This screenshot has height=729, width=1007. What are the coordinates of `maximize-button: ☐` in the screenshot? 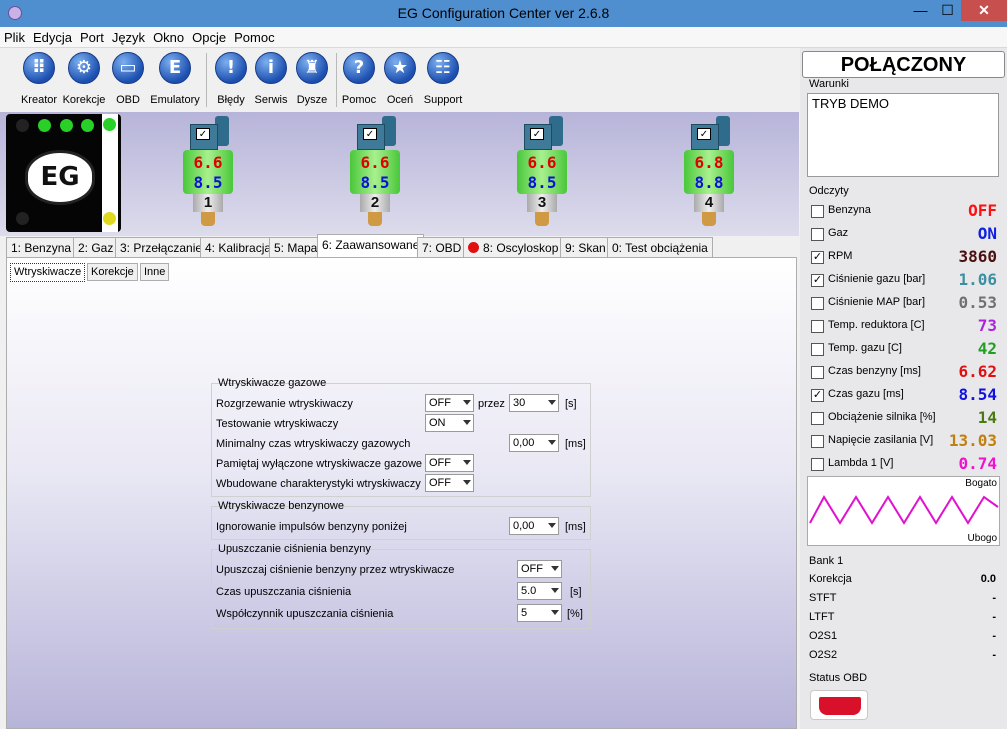 It's located at (947, 10).